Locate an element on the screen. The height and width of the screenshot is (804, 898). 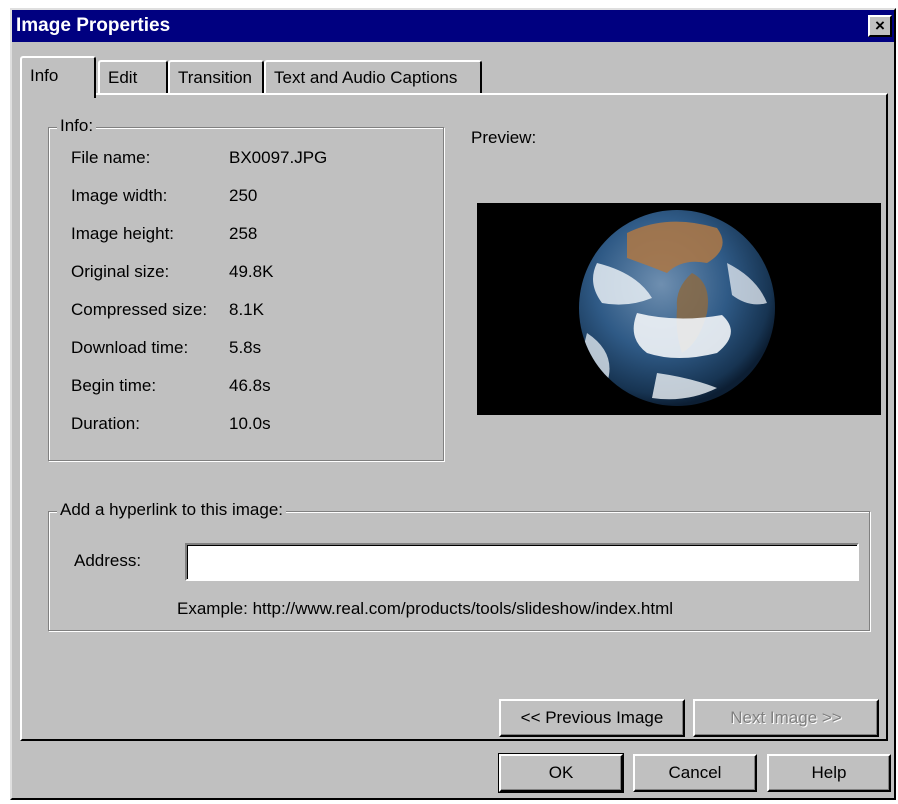
preview-label: Preview: is located at coordinates (504, 137).